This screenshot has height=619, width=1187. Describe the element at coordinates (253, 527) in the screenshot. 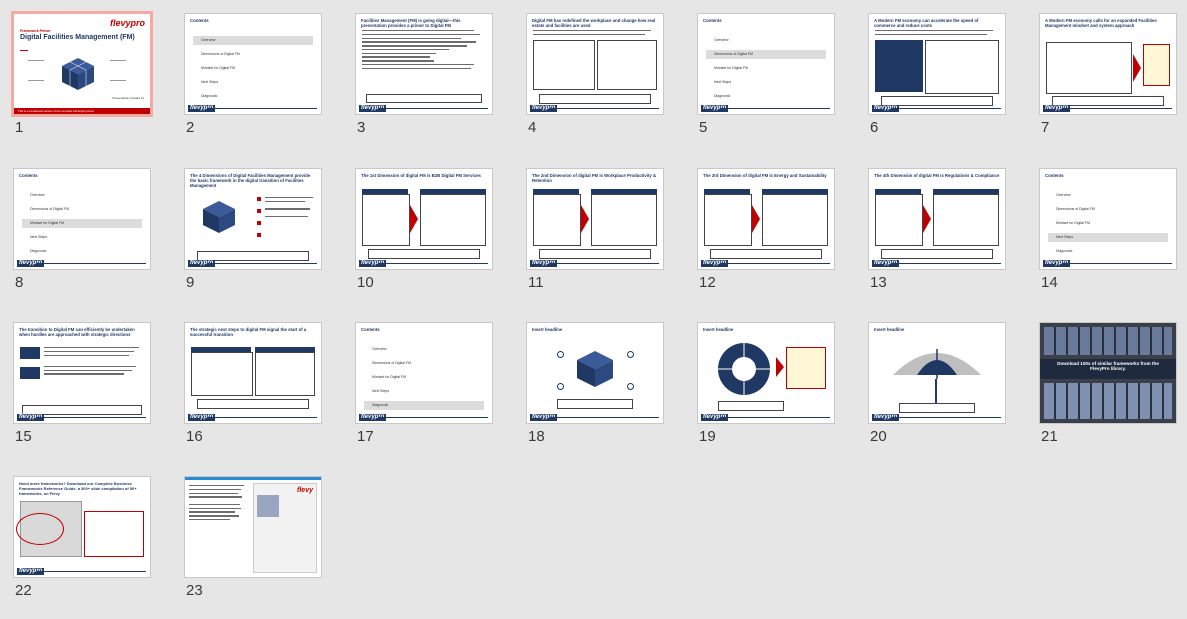

I see `slide-thumbnail: flevy` at that location.